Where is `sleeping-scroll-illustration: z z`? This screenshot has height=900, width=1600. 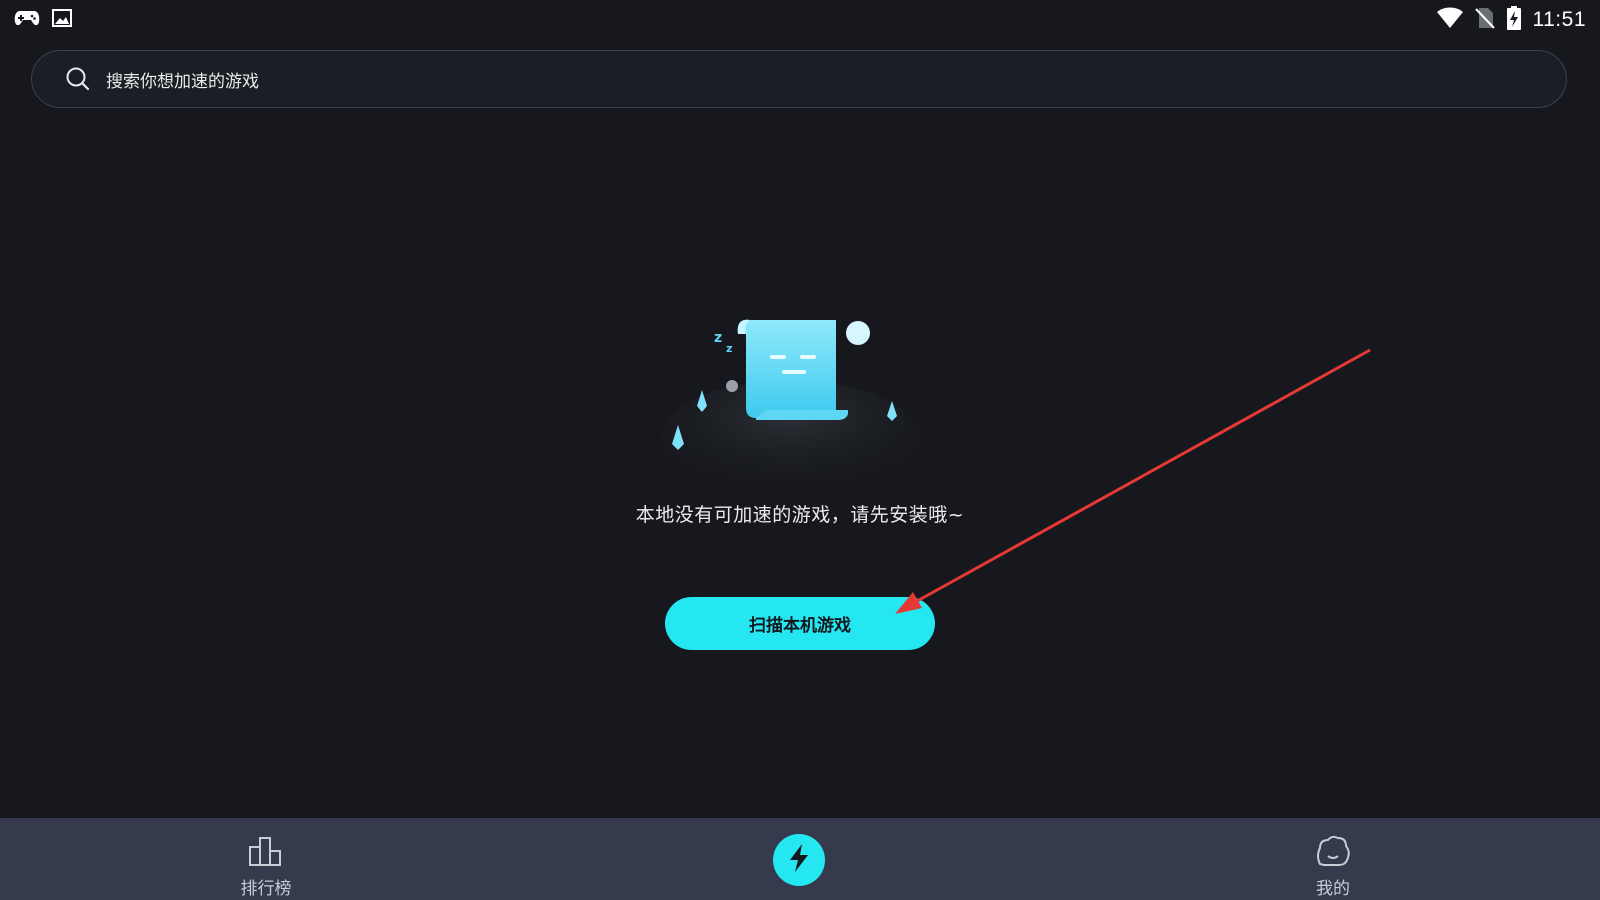 sleeping-scroll-illustration: z z is located at coordinates (790, 400).